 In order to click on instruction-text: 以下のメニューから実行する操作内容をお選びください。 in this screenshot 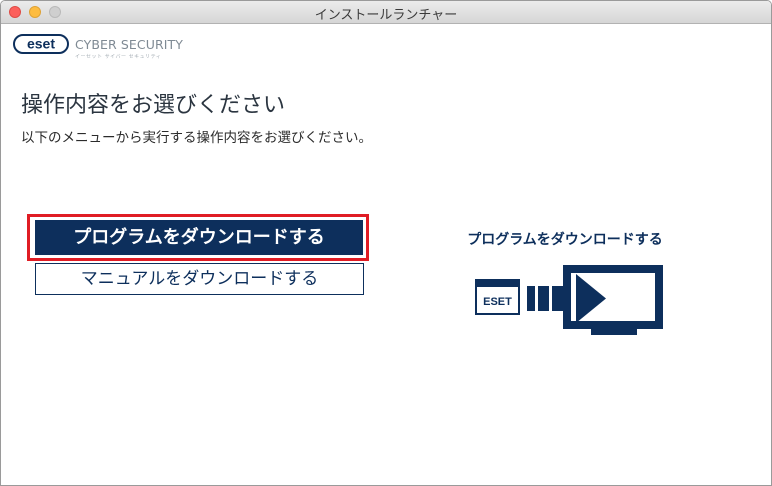, I will do `click(196, 138)`.